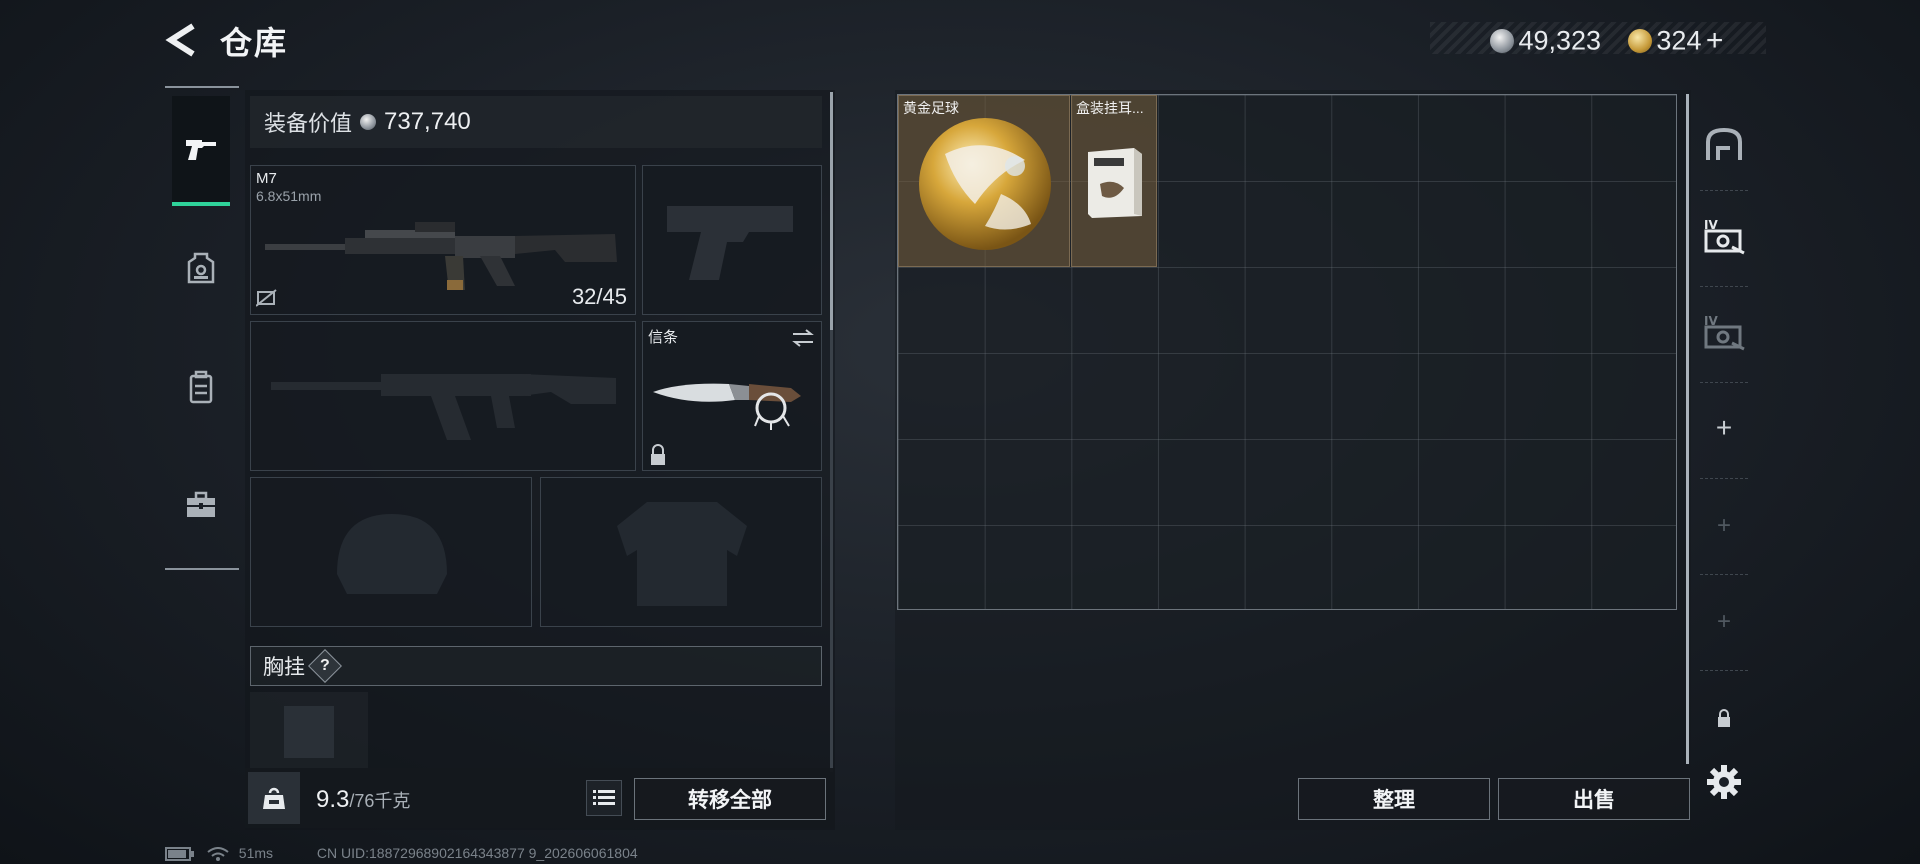 Image resolution: width=1920 pixels, height=864 pixels. I want to click on storage-tab-iv-2: IV, so click(1724, 332).